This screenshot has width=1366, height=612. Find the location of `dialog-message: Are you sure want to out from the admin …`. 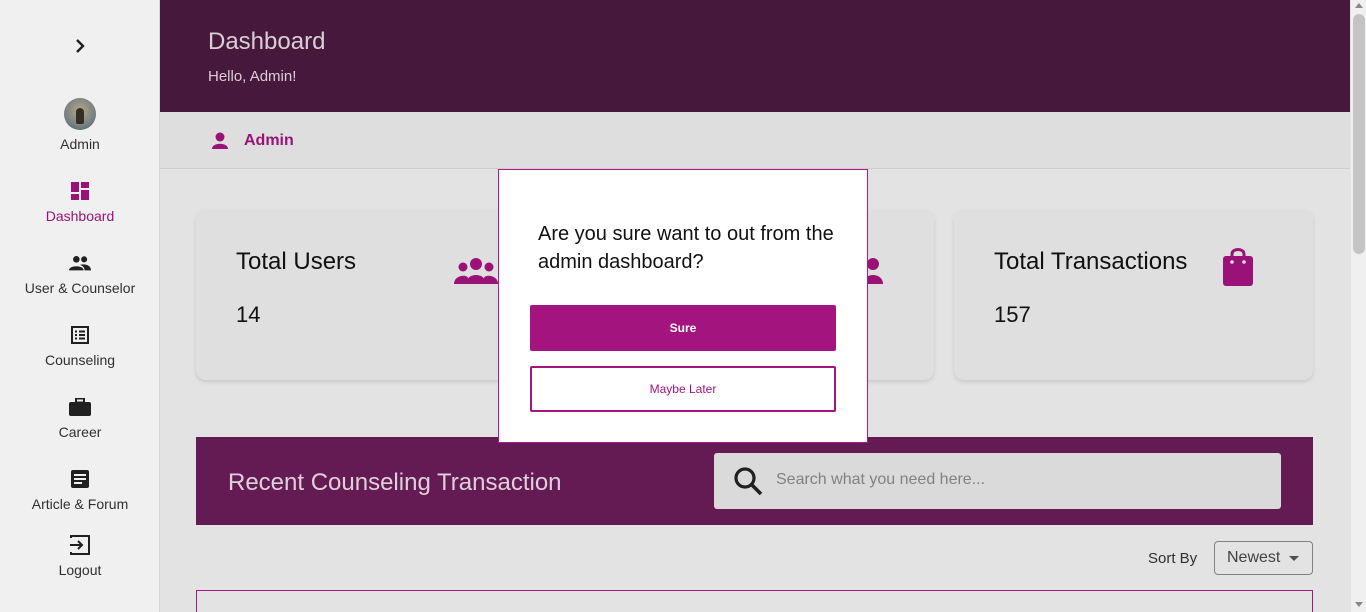

dialog-message: Are you sure want to out from the admin … is located at coordinates (686, 248).